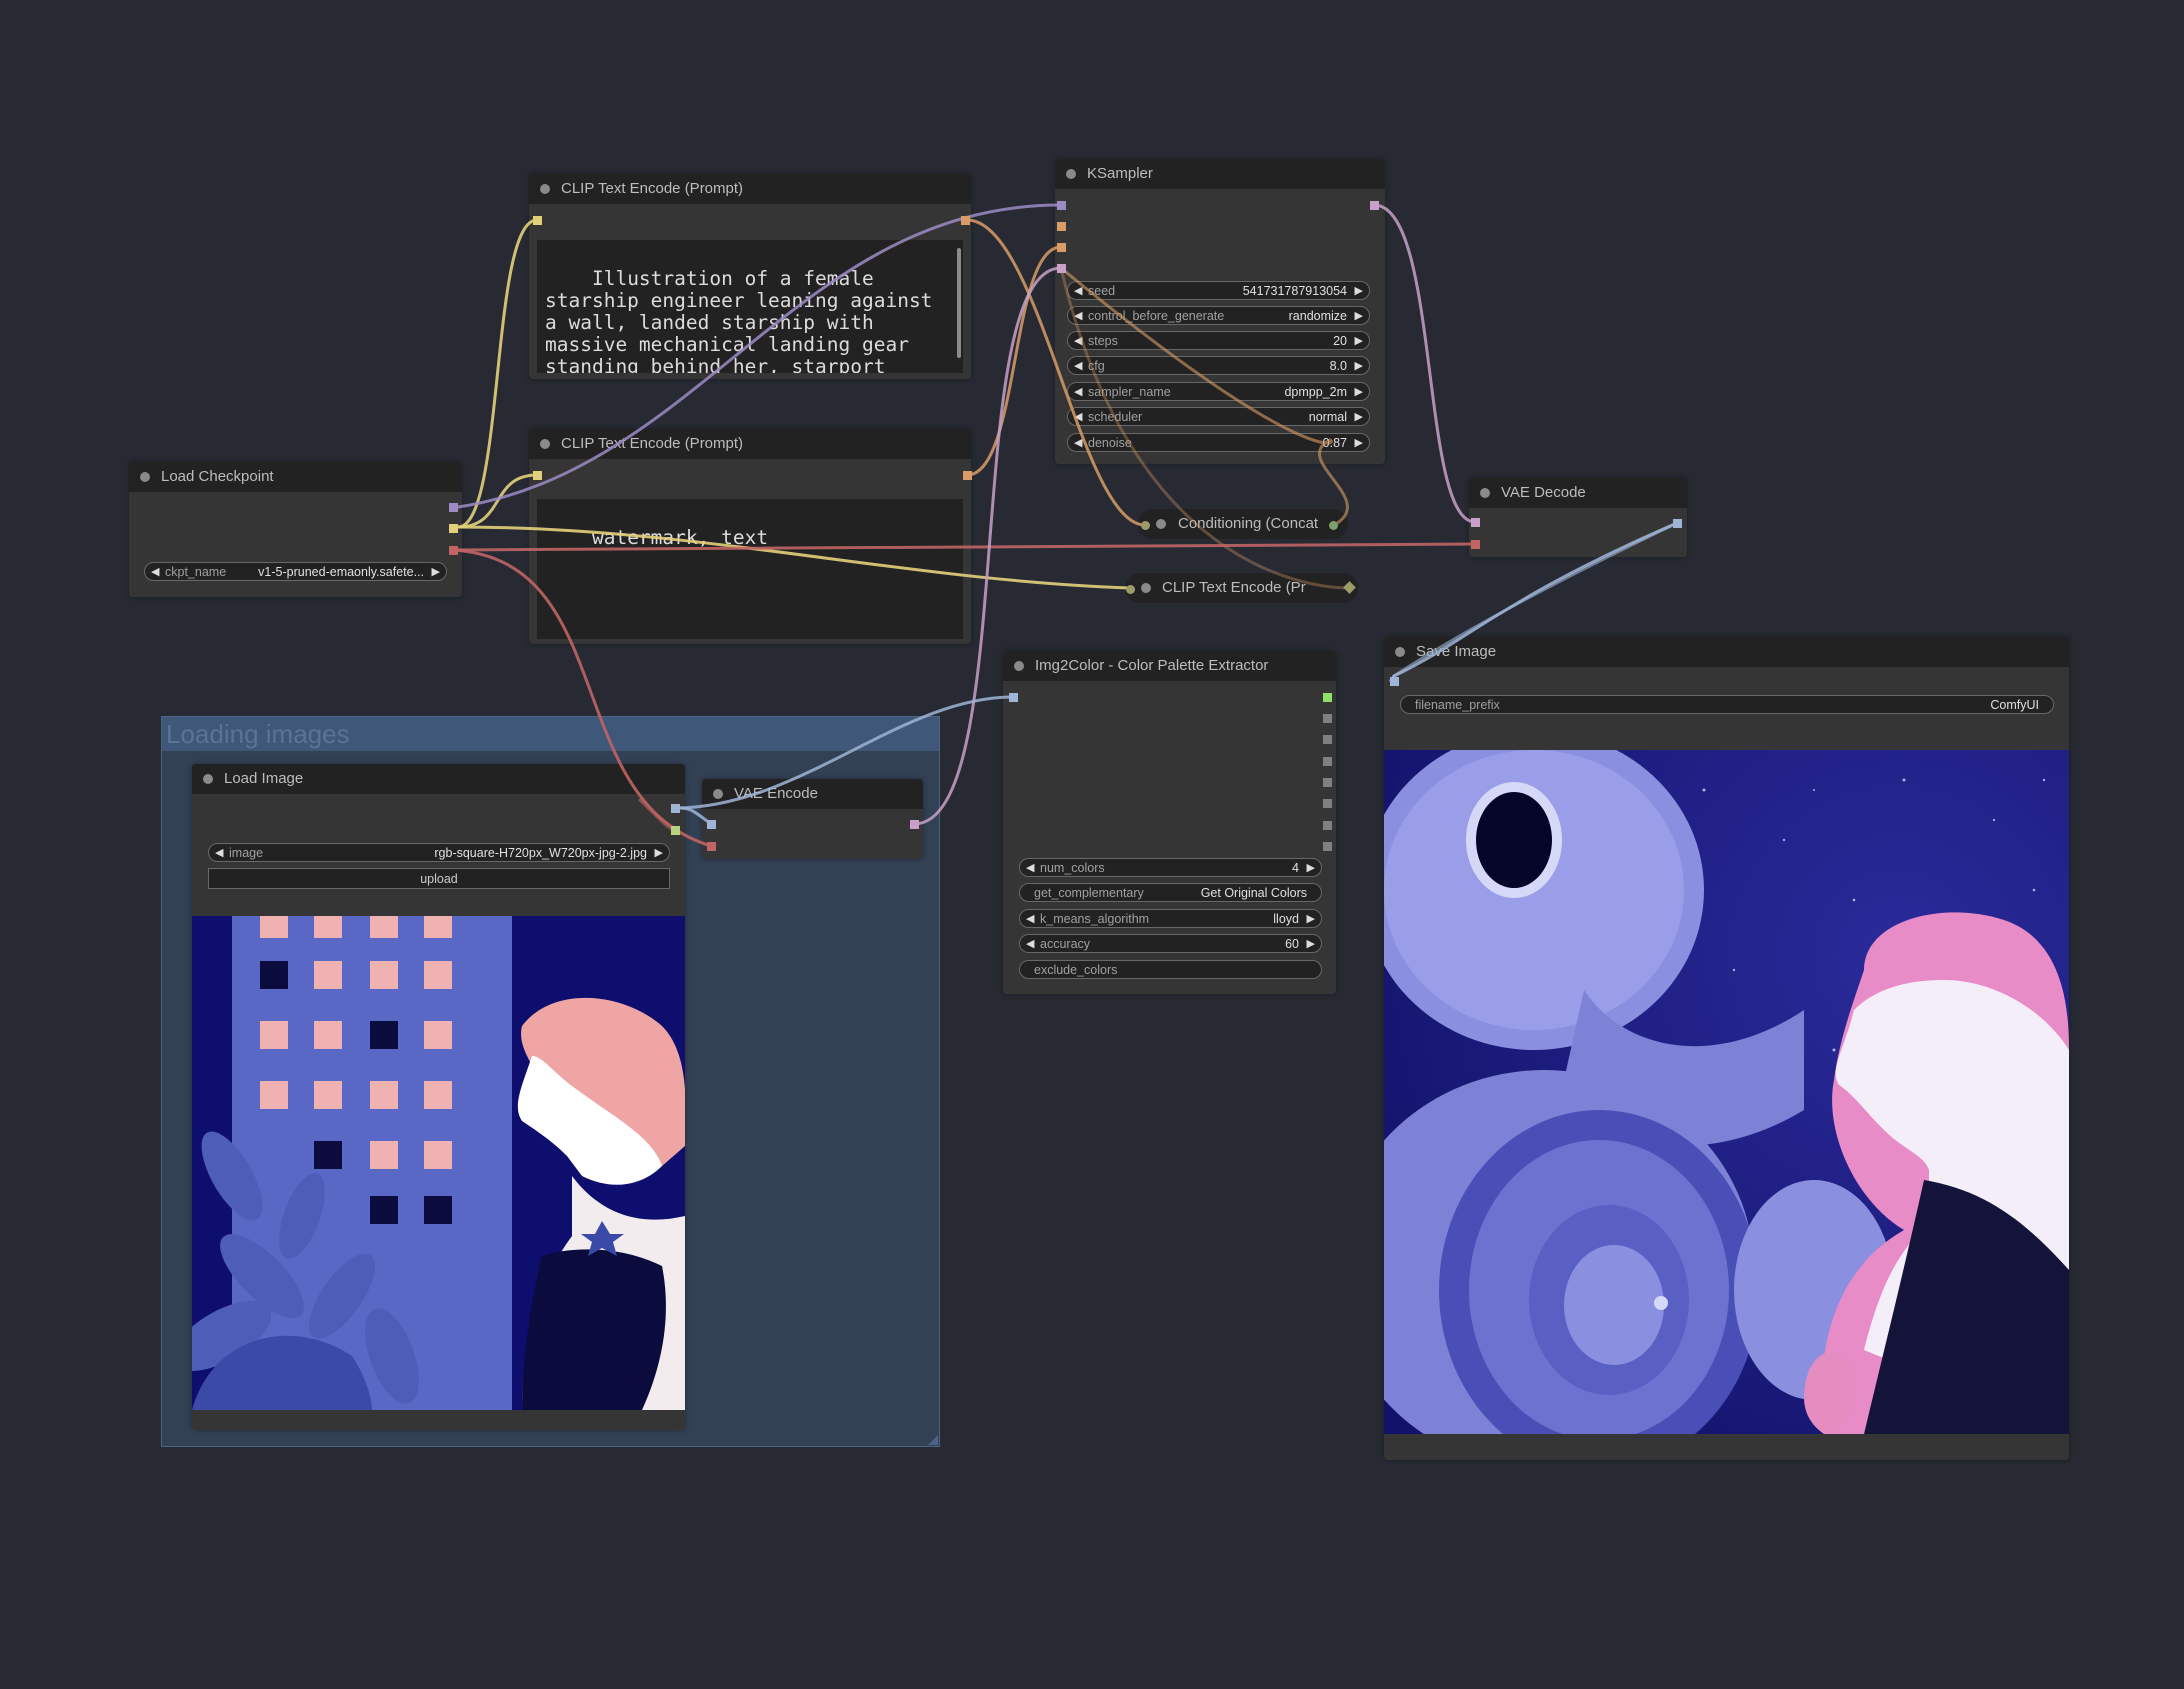 The height and width of the screenshot is (1689, 2184). What do you see at coordinates (675, 830) in the screenshot?
I see `output-slot-mask` at bounding box center [675, 830].